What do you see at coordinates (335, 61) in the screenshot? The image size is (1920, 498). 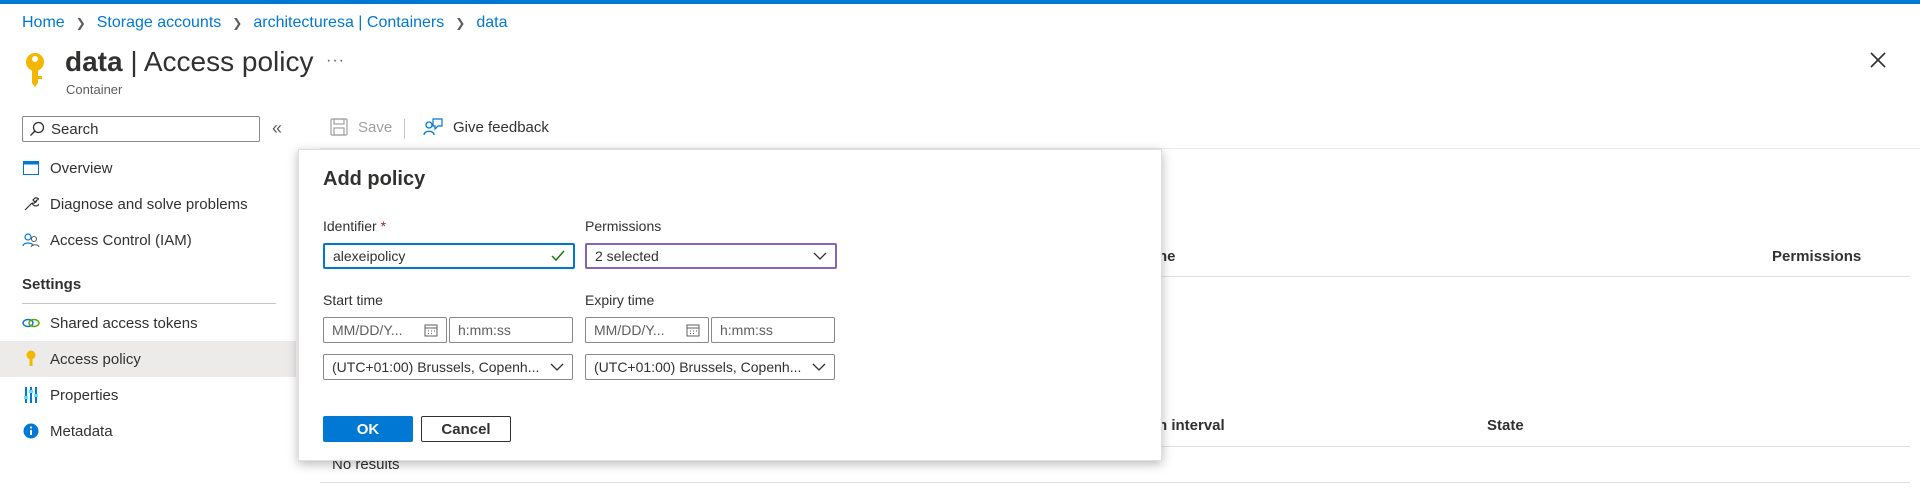 I see `more-options-icon: ···` at bounding box center [335, 61].